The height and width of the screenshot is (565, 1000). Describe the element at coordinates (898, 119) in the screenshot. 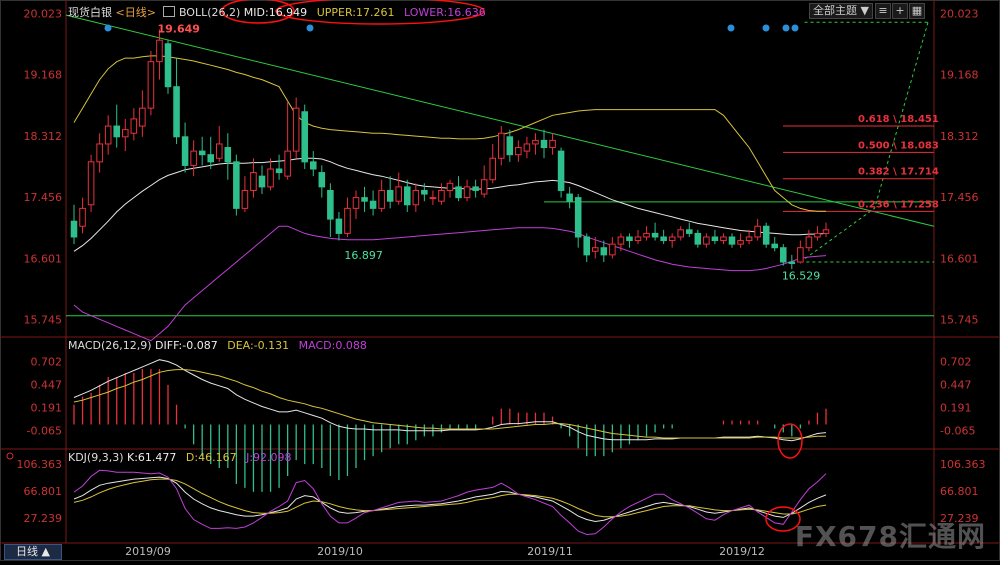

I see `fib-label: 0.618 \ 18.451` at that location.